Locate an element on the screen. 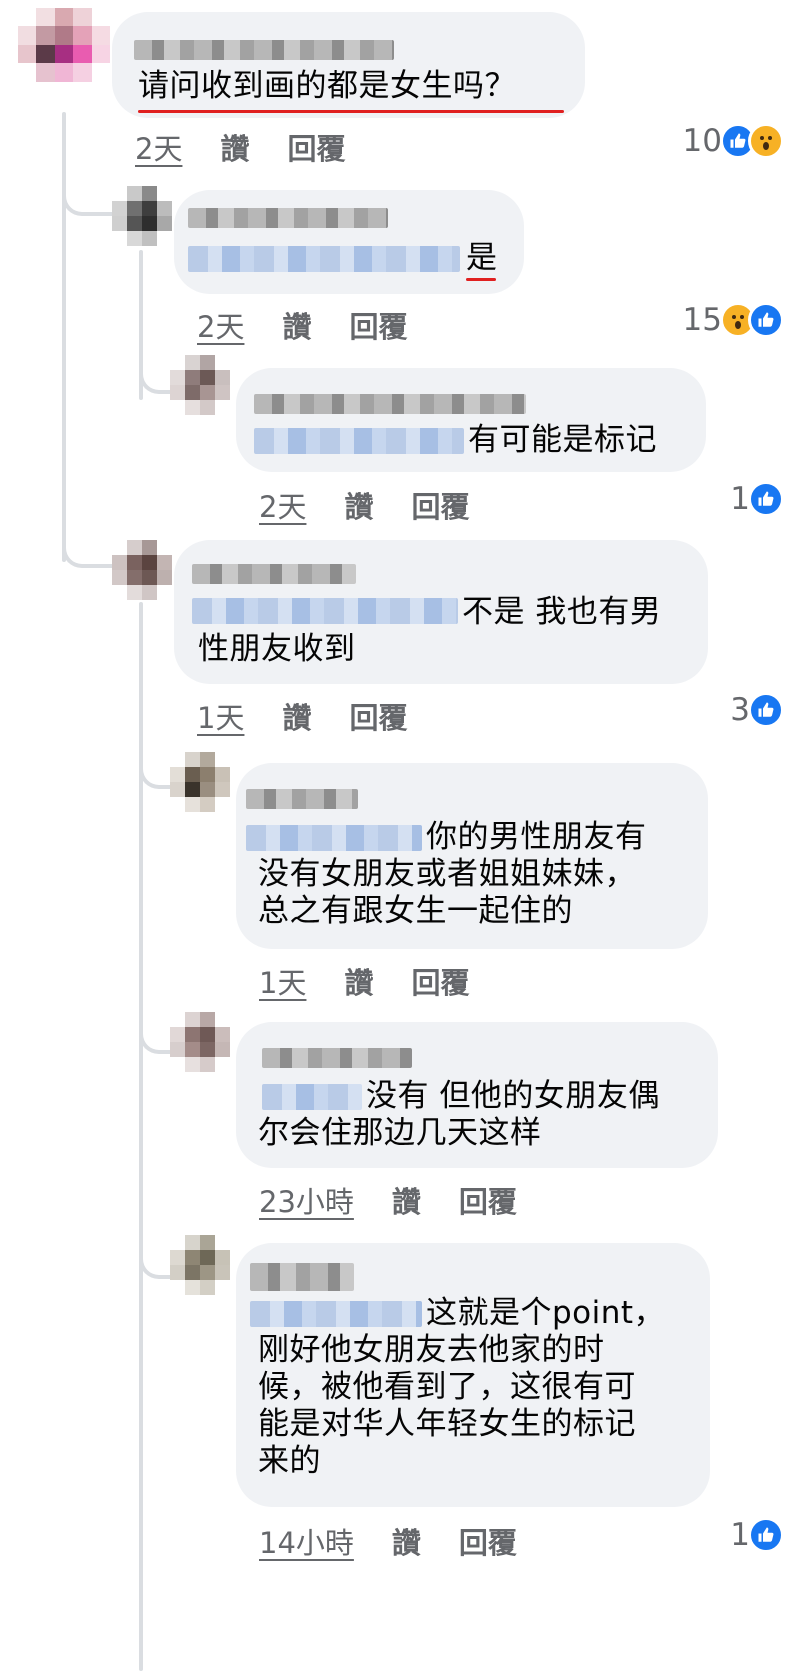 Image resolution: width=800 pixels, height=1671 pixels. comment-bubble: 请问收到画的都是女生吗？ is located at coordinates (348, 65).